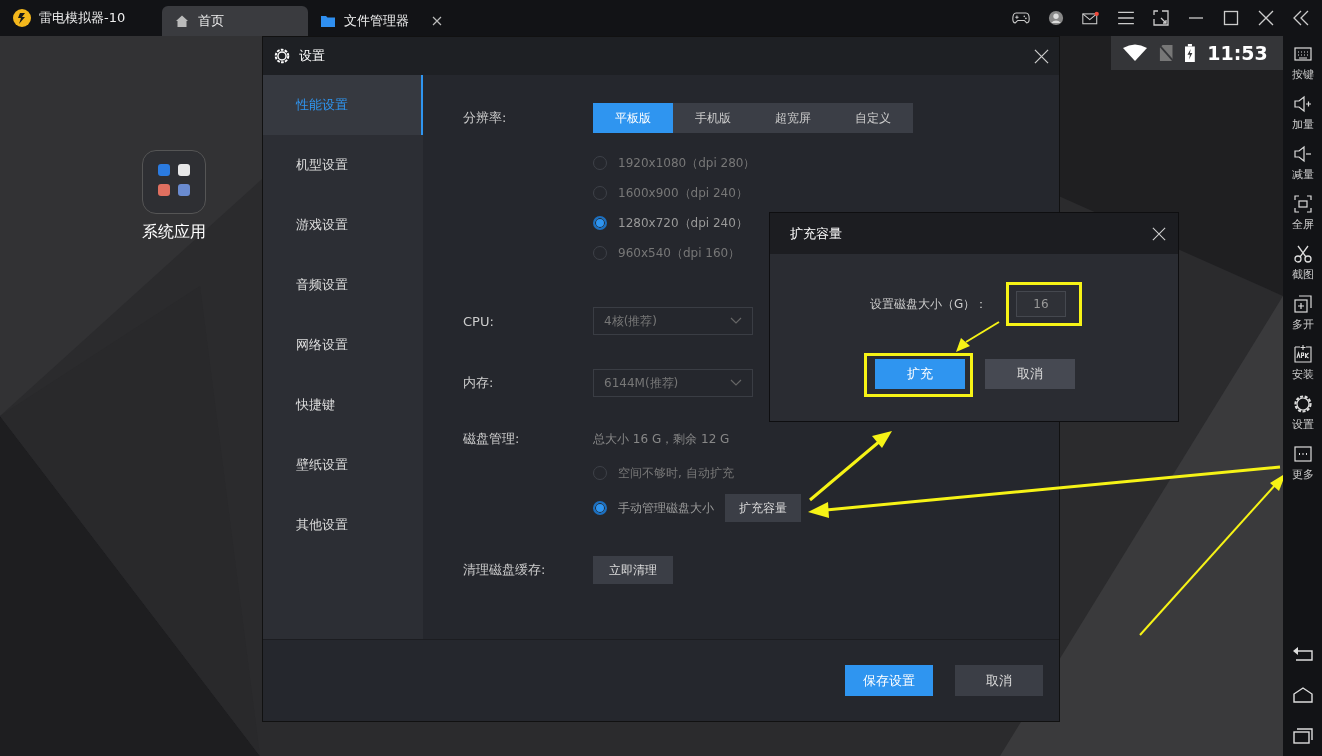  I want to click on radio-label: 空间不够时, 自动扩充, so click(676, 473).